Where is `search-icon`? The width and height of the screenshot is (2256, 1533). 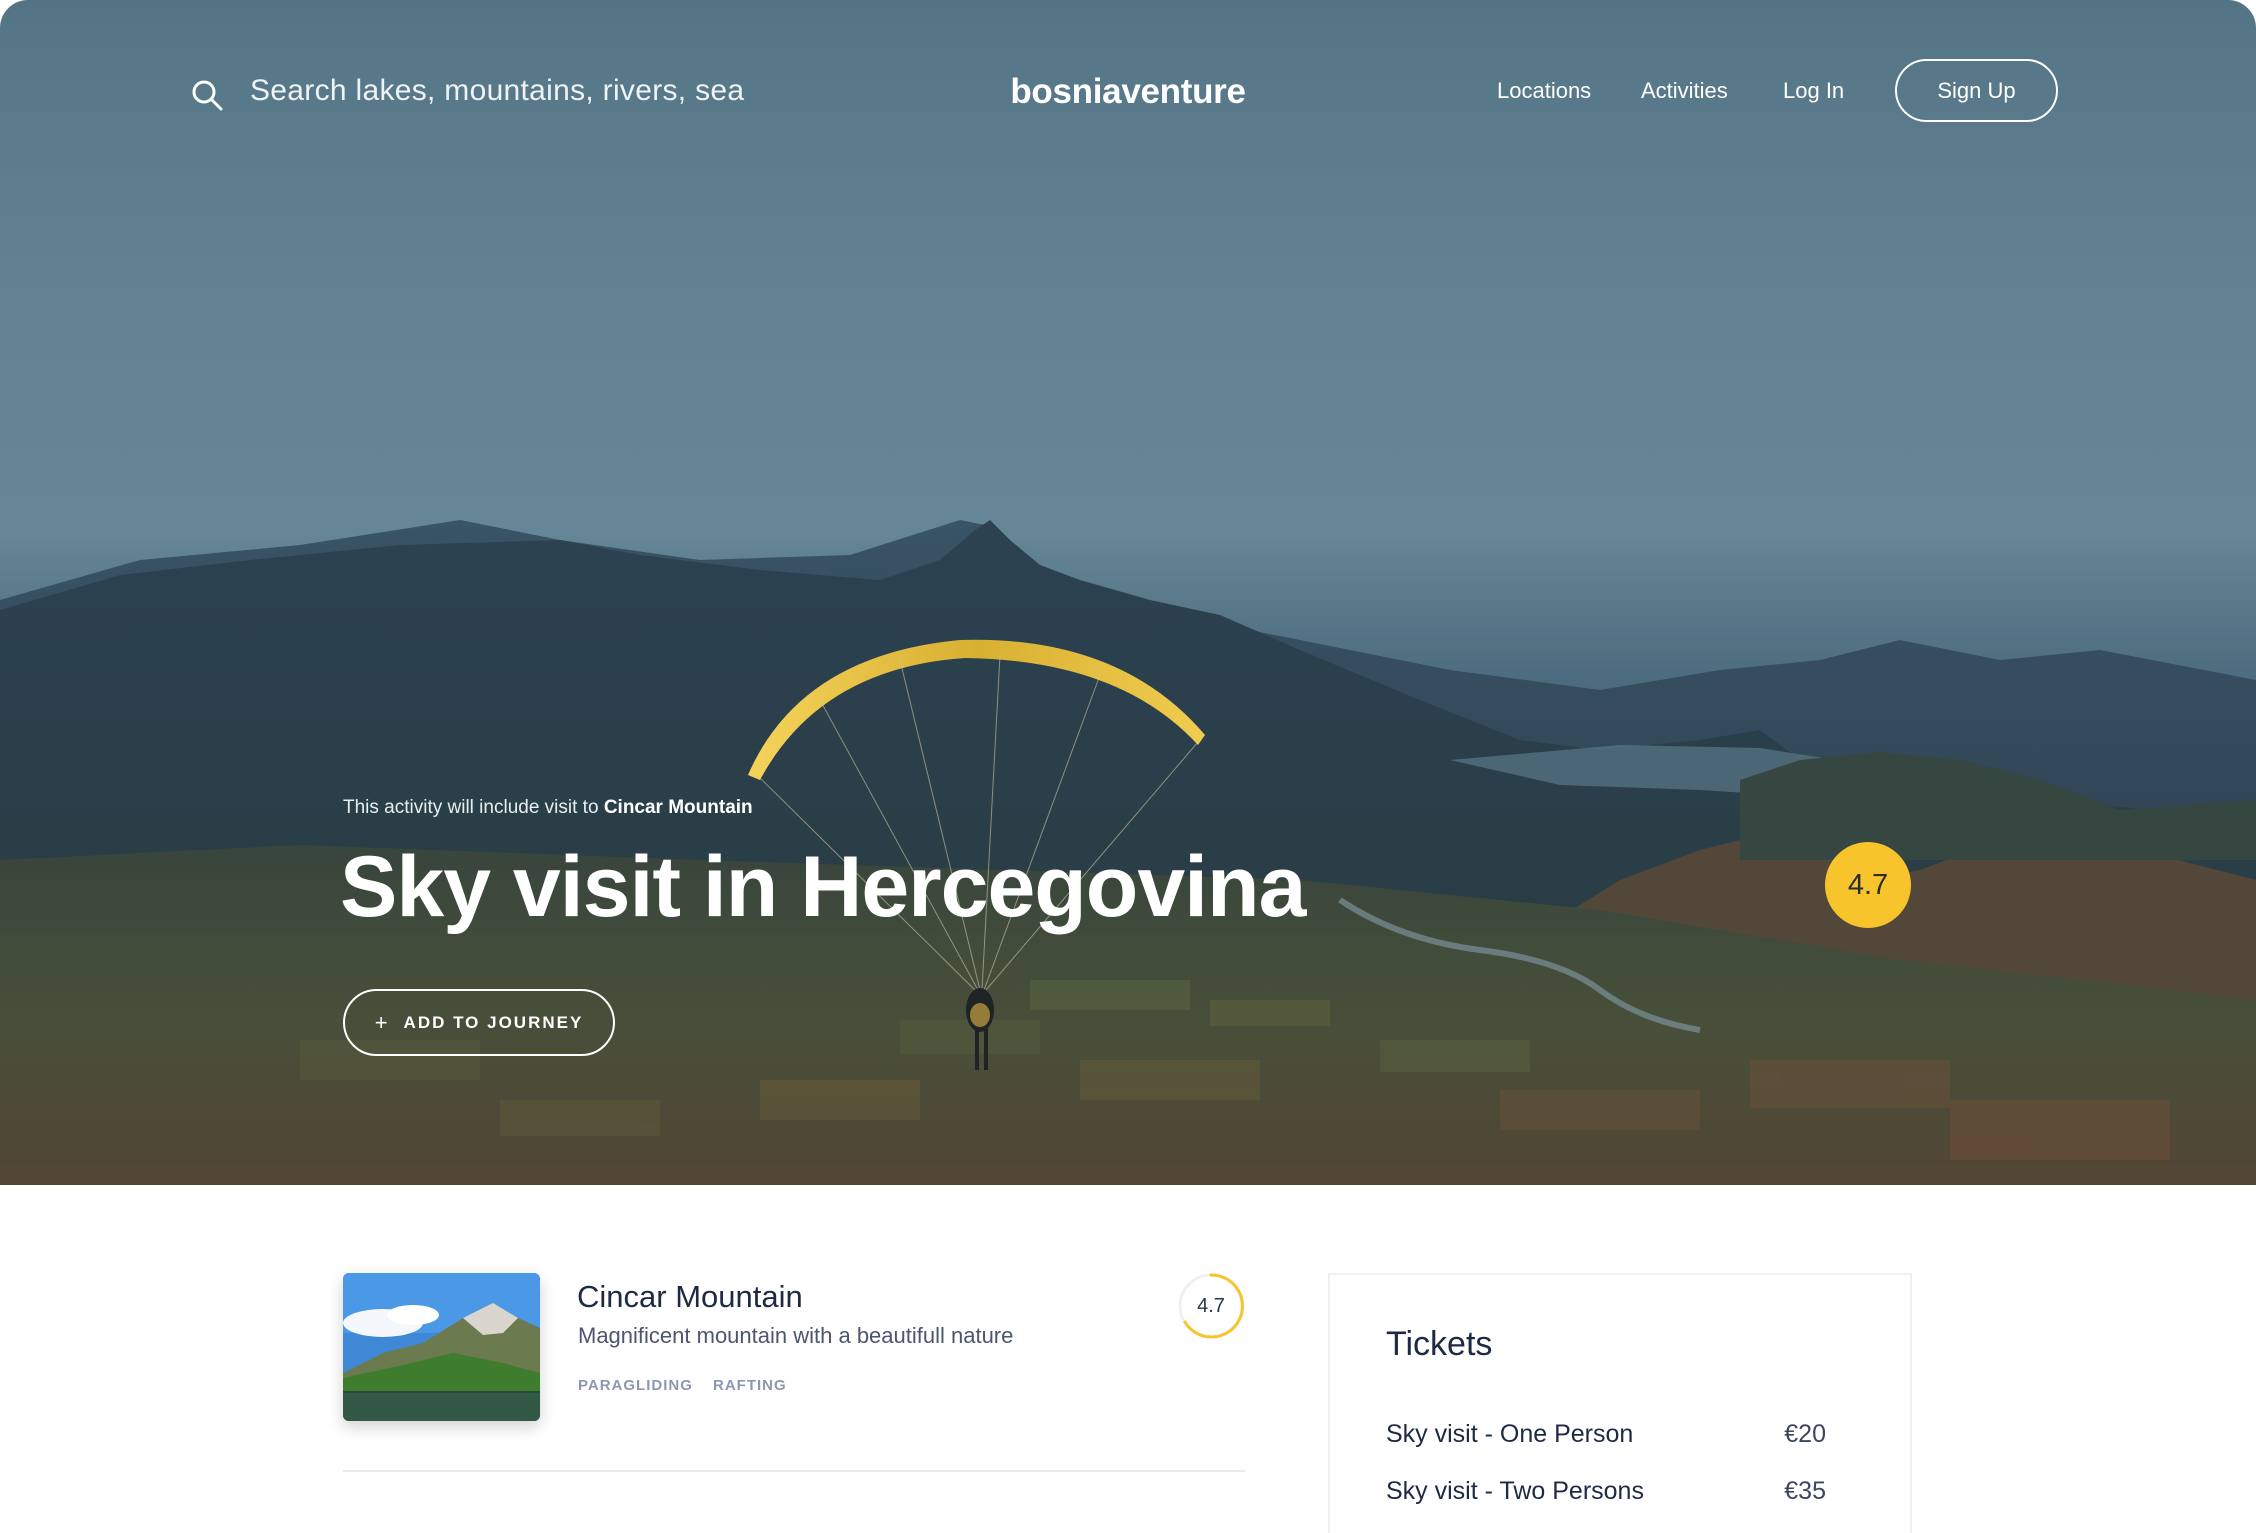
search-icon is located at coordinates (207, 95).